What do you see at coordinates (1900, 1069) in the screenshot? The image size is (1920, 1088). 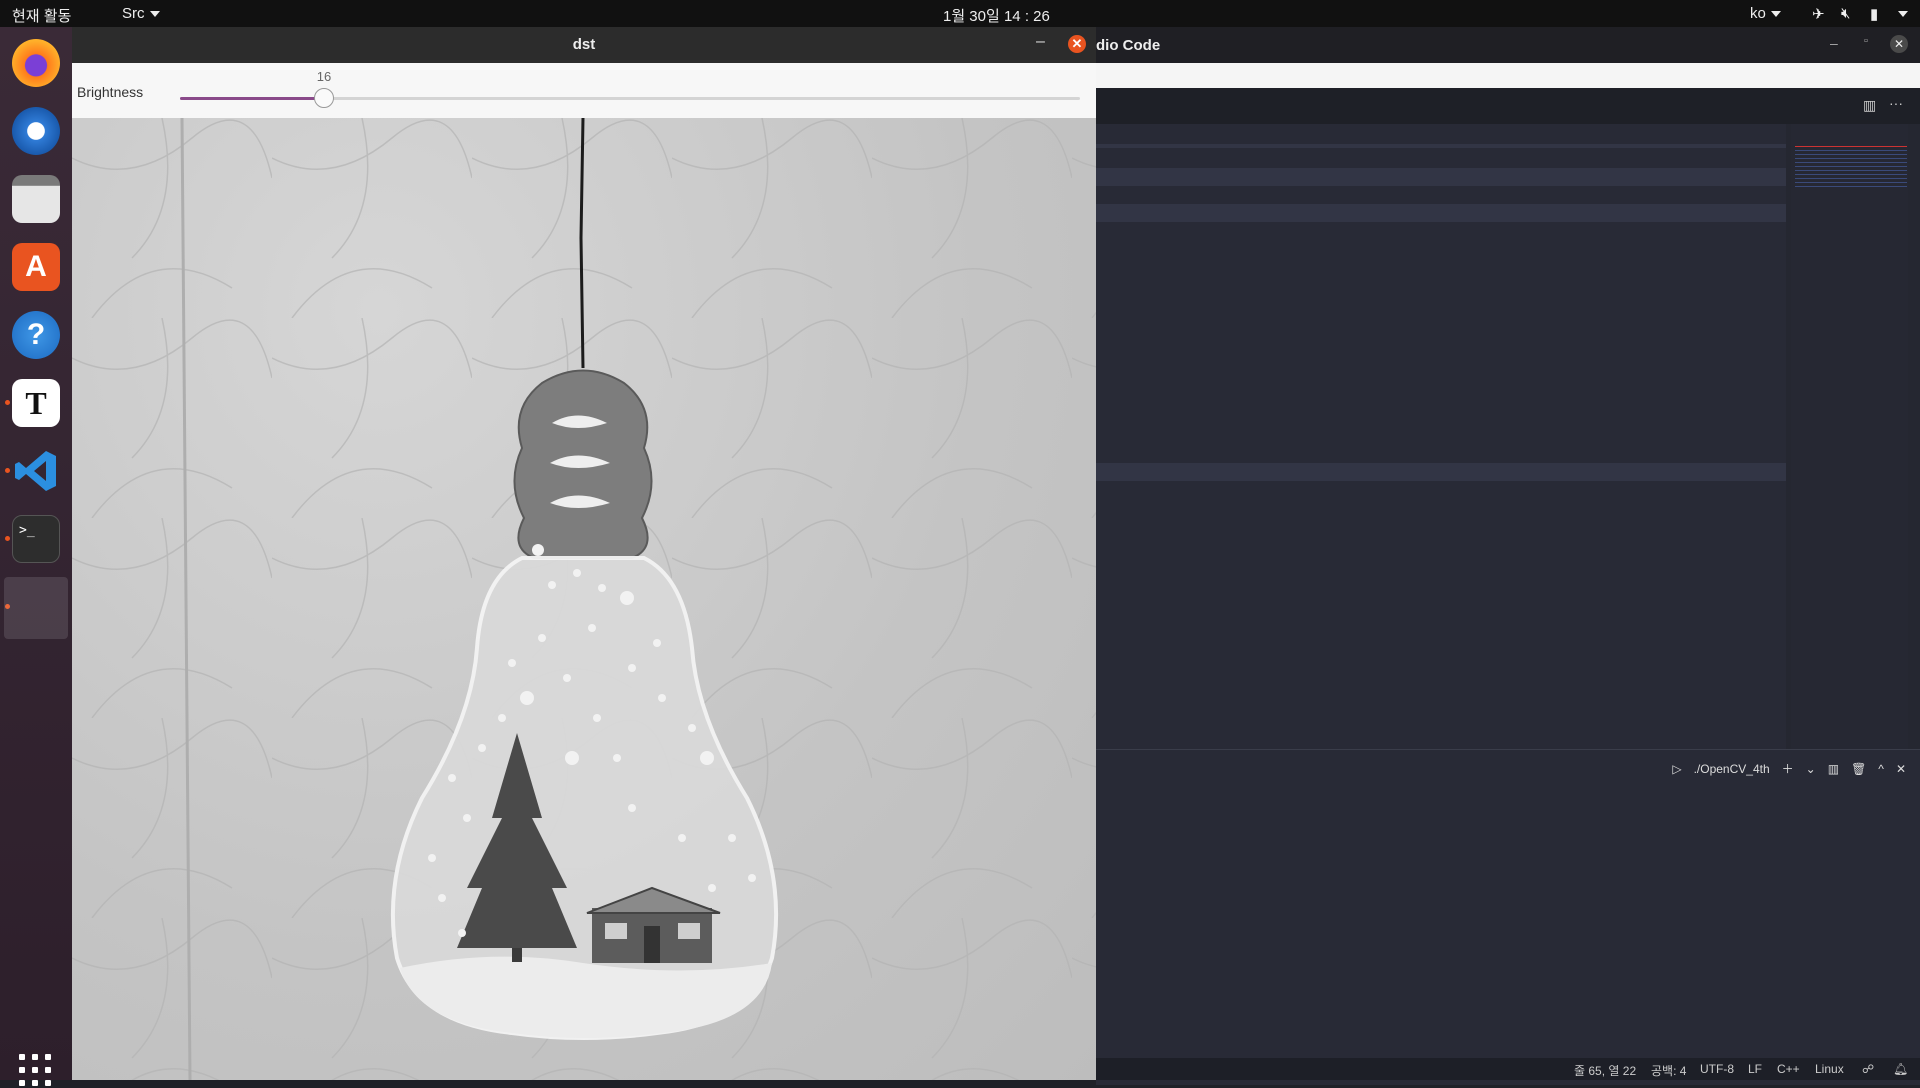 I see `bell-icon: 🔔︎` at bounding box center [1900, 1069].